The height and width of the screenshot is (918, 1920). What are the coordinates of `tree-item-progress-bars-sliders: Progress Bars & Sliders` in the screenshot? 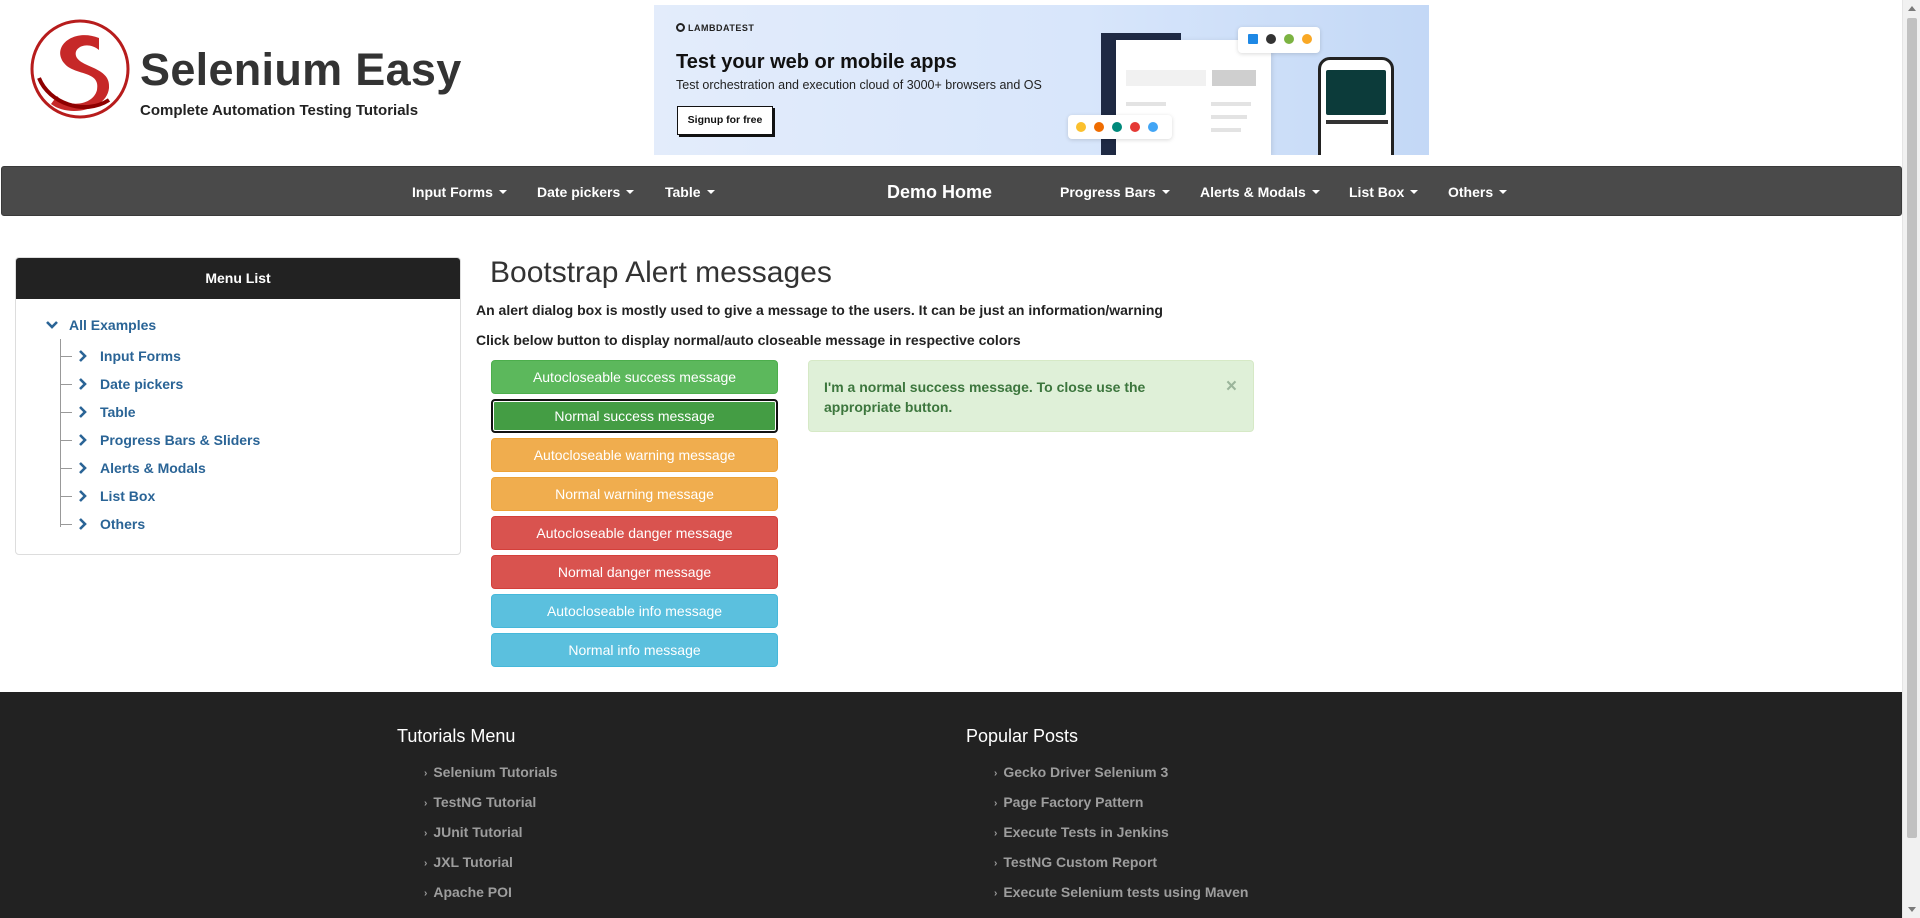 It's located at (160, 440).